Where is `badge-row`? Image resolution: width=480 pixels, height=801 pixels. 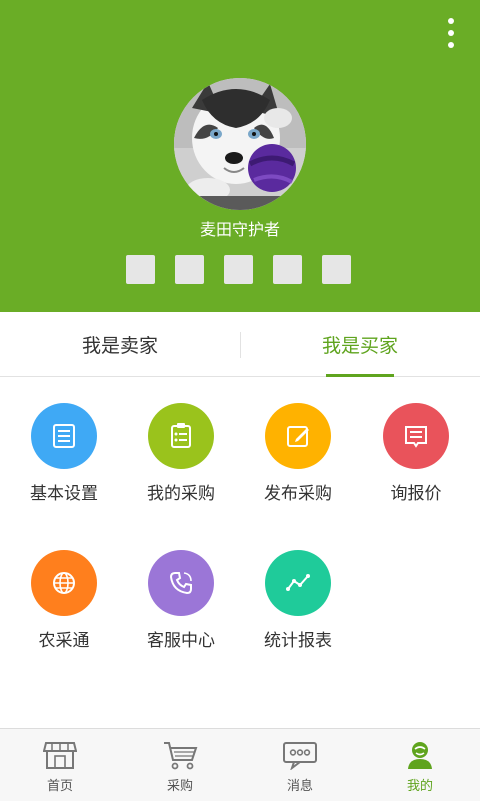
badge-row is located at coordinates (238, 269).